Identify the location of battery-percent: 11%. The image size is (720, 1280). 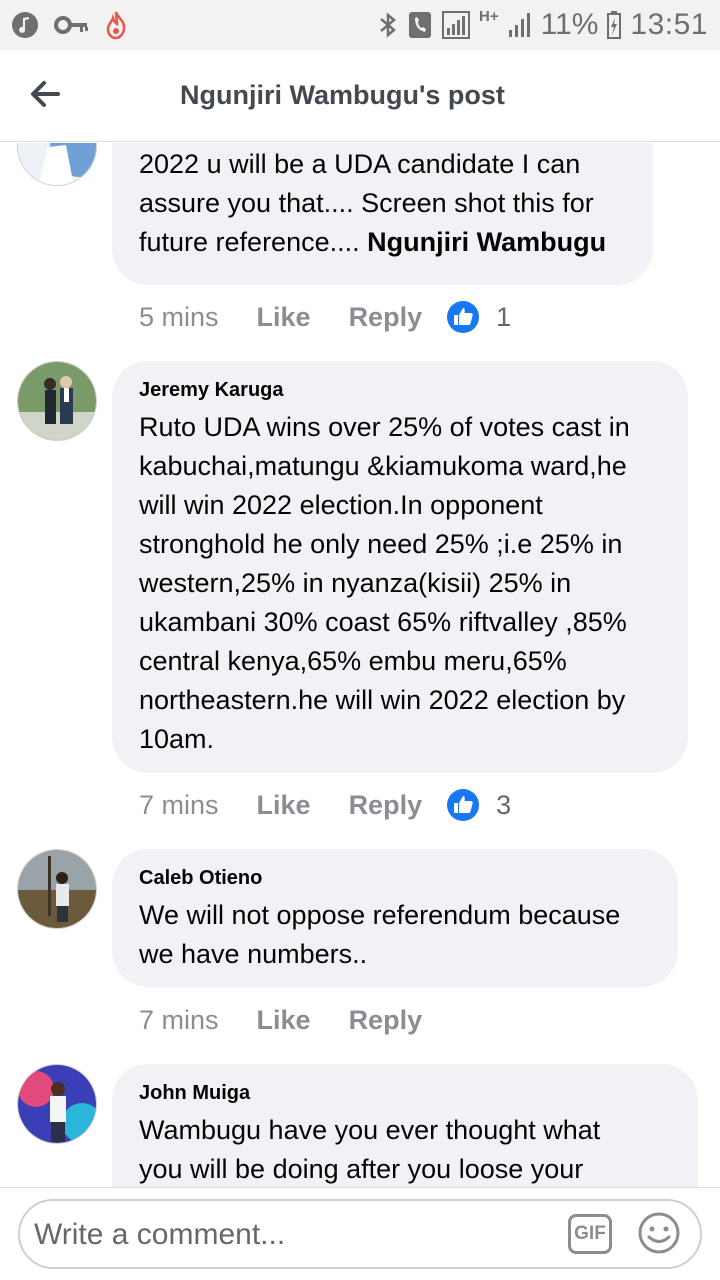
(569, 24).